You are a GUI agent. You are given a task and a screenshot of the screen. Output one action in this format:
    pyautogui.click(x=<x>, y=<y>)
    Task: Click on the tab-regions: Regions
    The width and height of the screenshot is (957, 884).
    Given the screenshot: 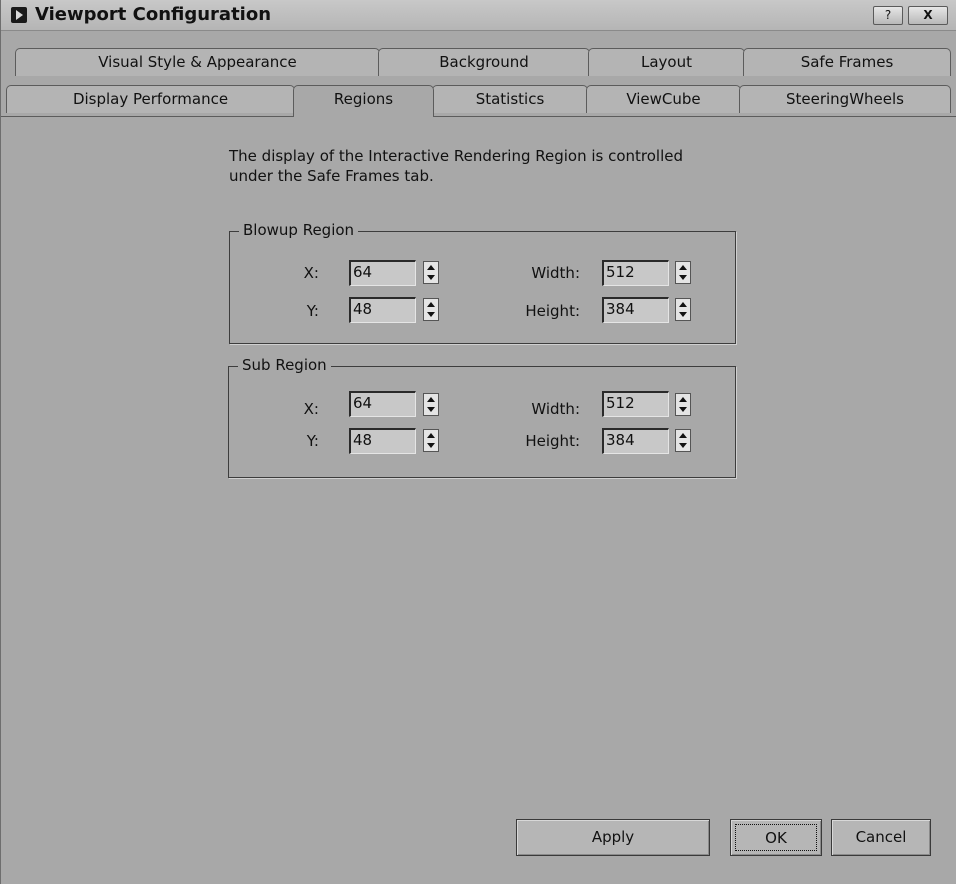 What is the action you would take?
    pyautogui.click(x=363, y=101)
    